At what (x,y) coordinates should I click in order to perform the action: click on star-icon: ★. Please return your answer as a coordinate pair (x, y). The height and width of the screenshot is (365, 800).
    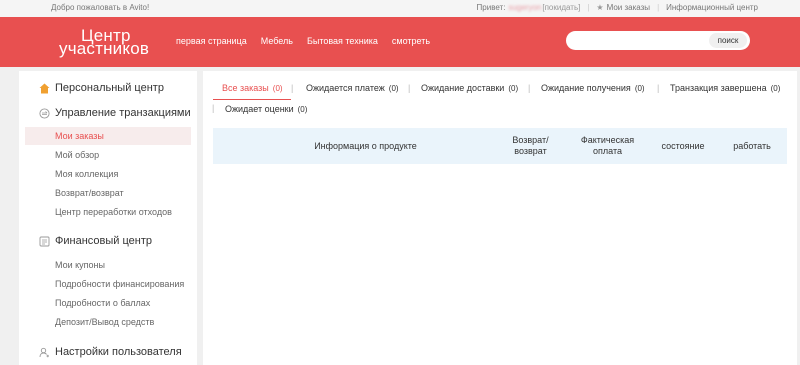
    Looking at the image, I should click on (600, 7).